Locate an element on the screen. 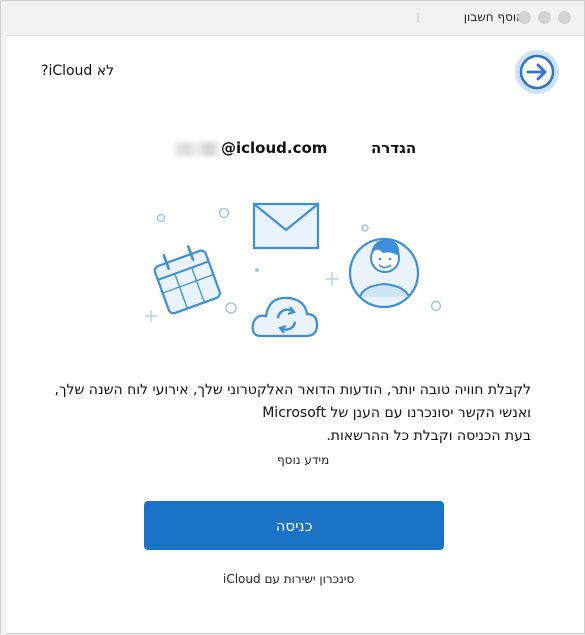 The image size is (585, 635). next-arrow-button is located at coordinates (537, 72).